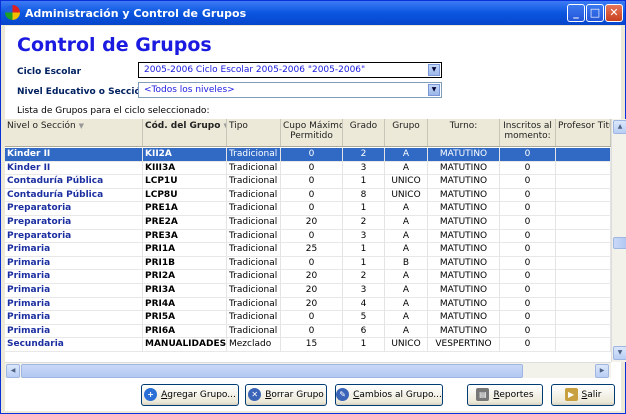 The width and height of the screenshot is (626, 414). I want to click on cell-tipo: Mezclado, so click(254, 345).